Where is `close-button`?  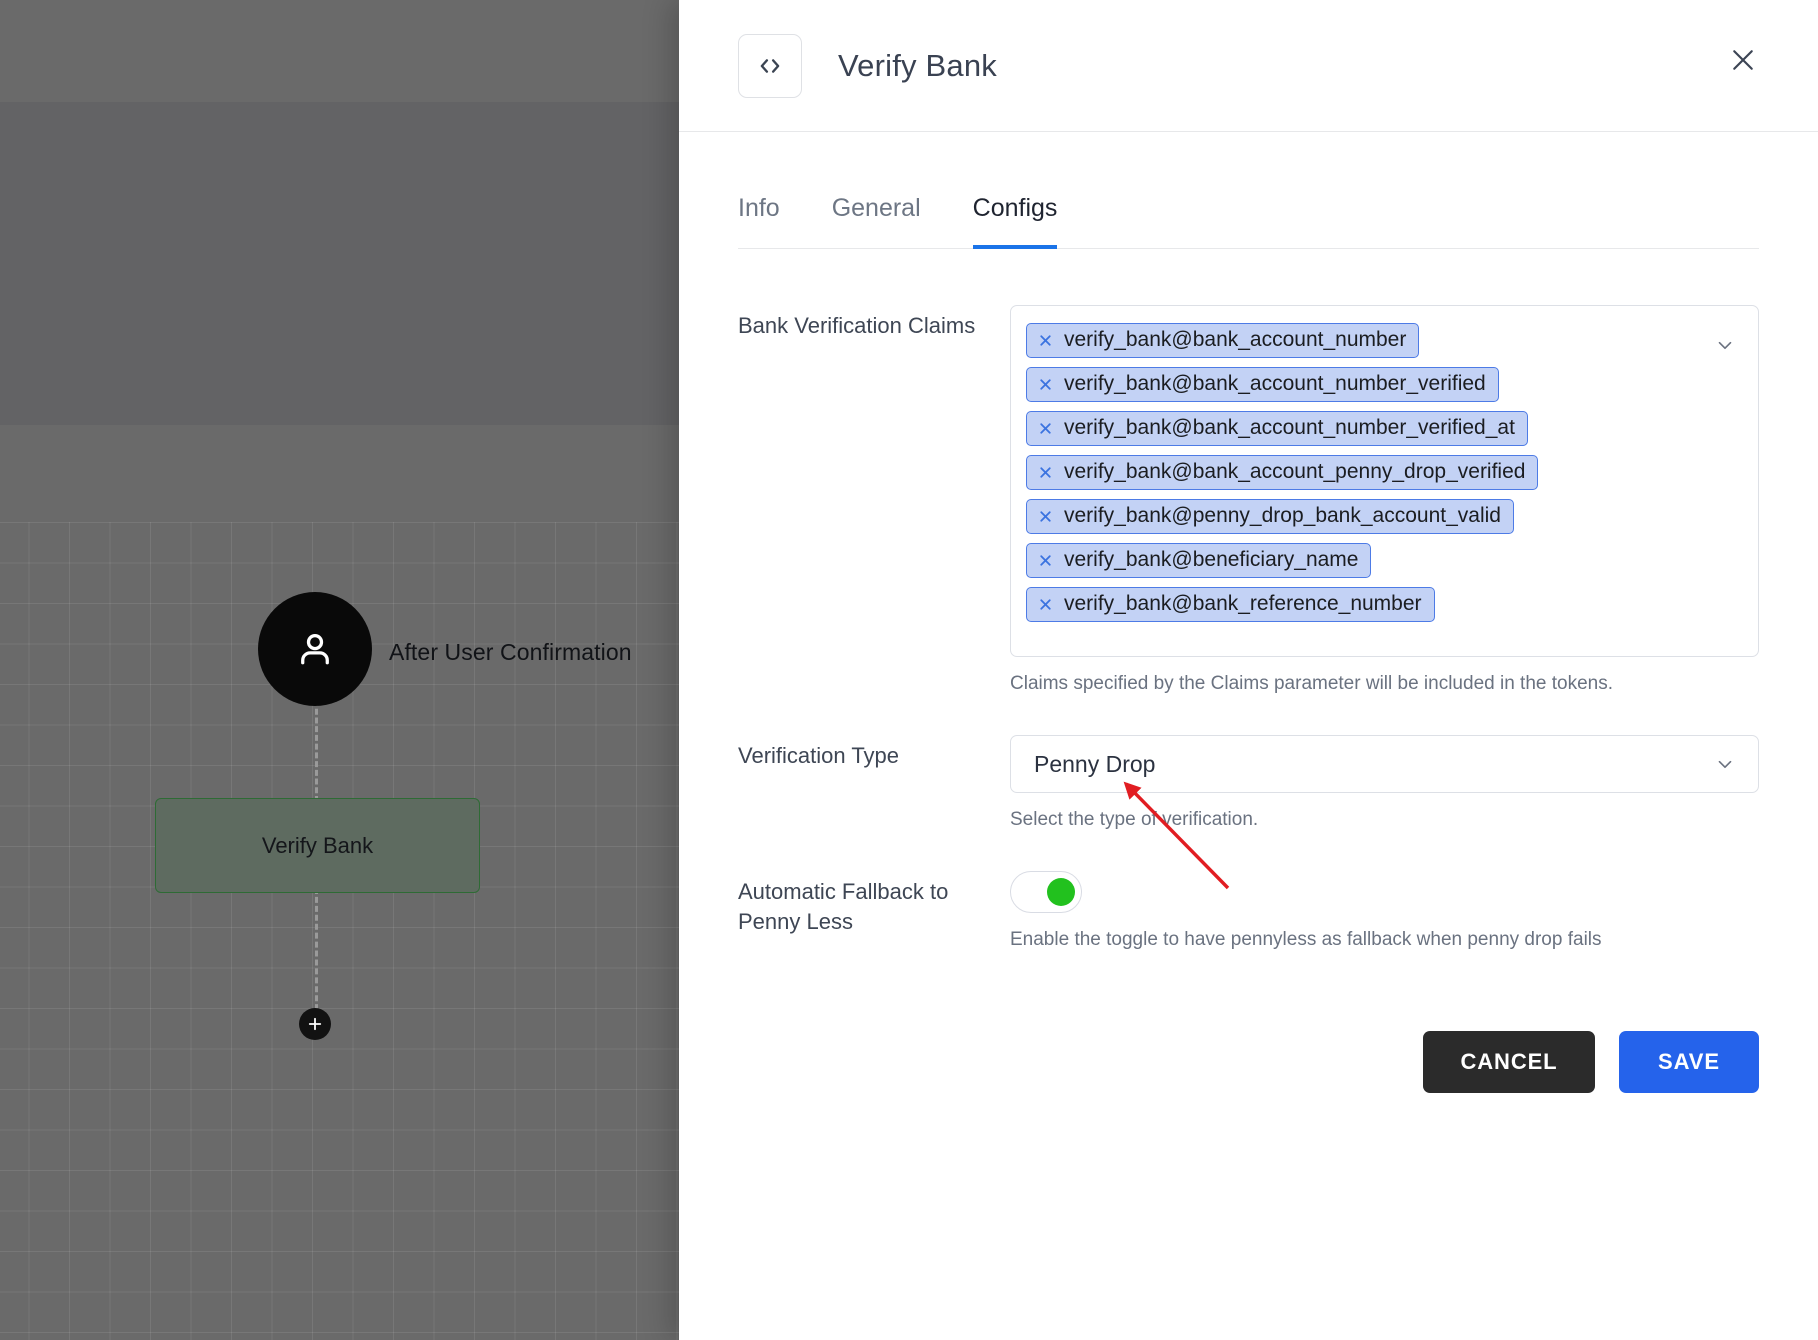
close-button is located at coordinates (1743, 60).